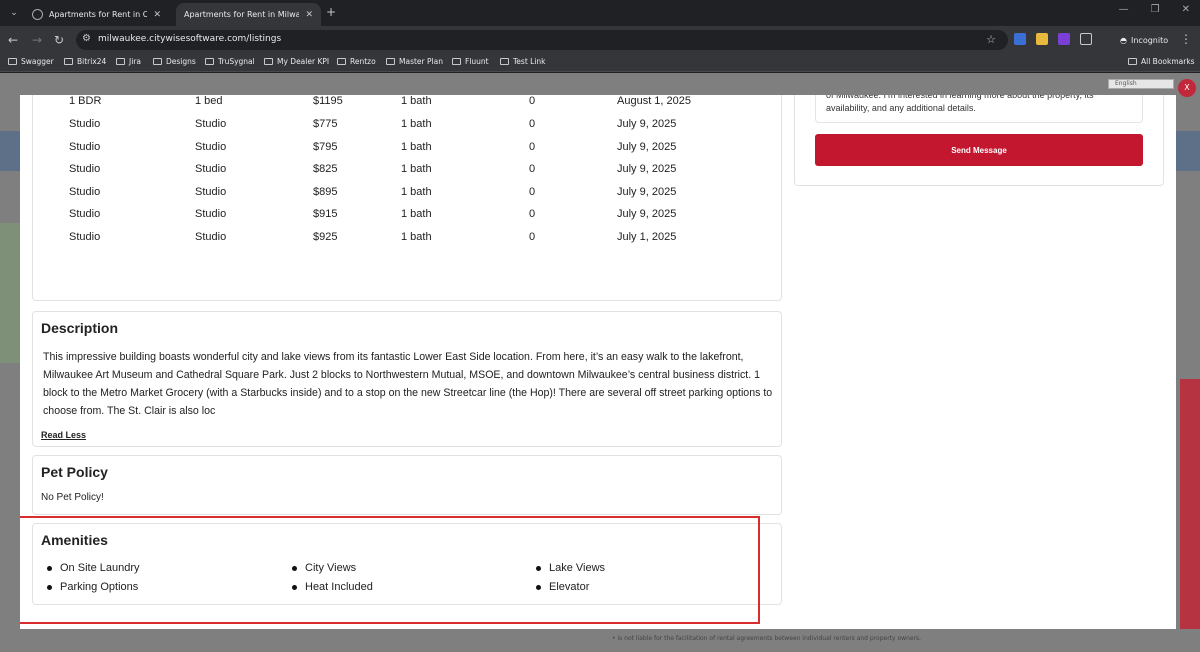  What do you see at coordinates (1124, 9) in the screenshot?
I see `minimize-icon: —` at bounding box center [1124, 9].